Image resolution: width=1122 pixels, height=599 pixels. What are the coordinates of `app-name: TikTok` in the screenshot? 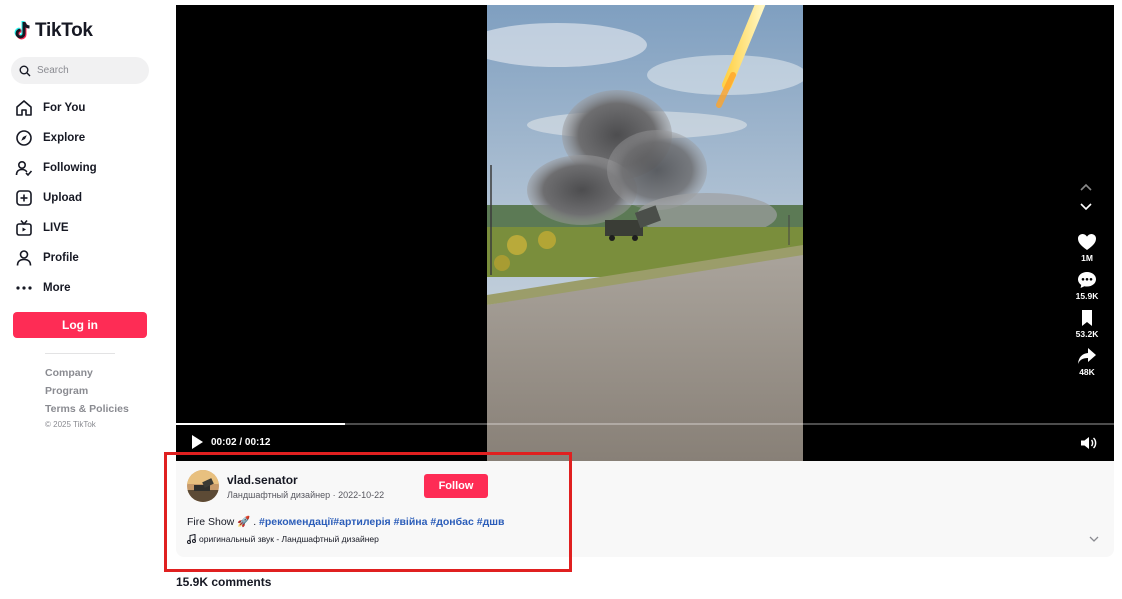 It's located at (64, 30).